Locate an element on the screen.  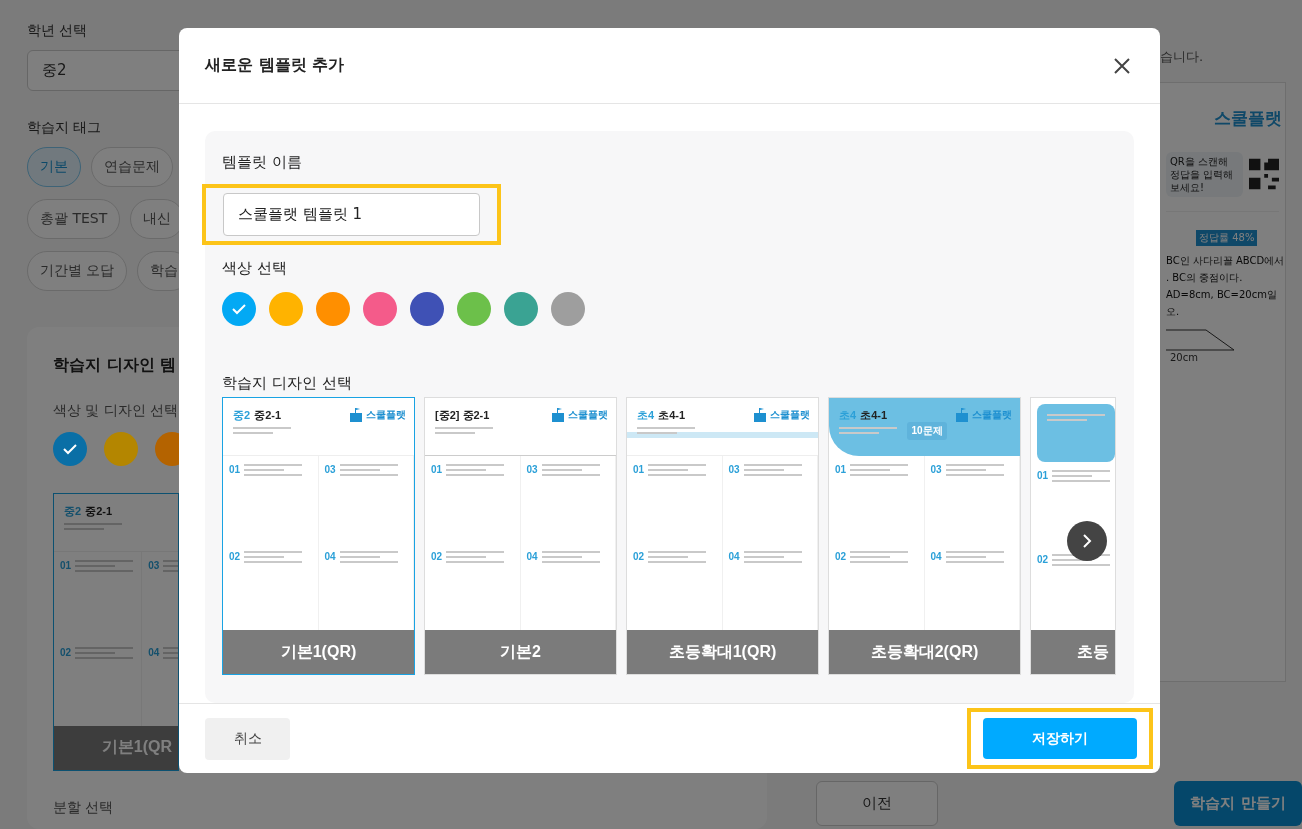
cancel-button: 취소 is located at coordinates (247, 738).